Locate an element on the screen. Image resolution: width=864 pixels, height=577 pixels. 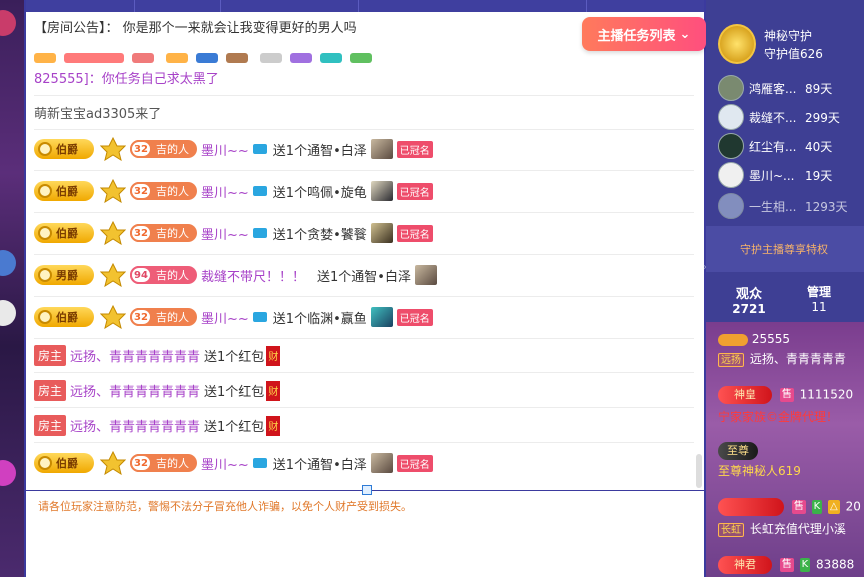
viewer-item: 神君 售 K 83888 is located at coordinates (791, 565).